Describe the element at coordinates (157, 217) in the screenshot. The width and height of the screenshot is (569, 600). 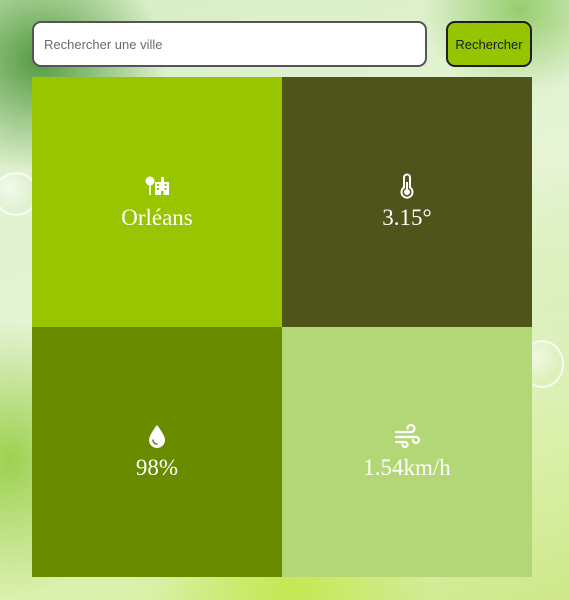
I see `city-value: Orléans` at that location.